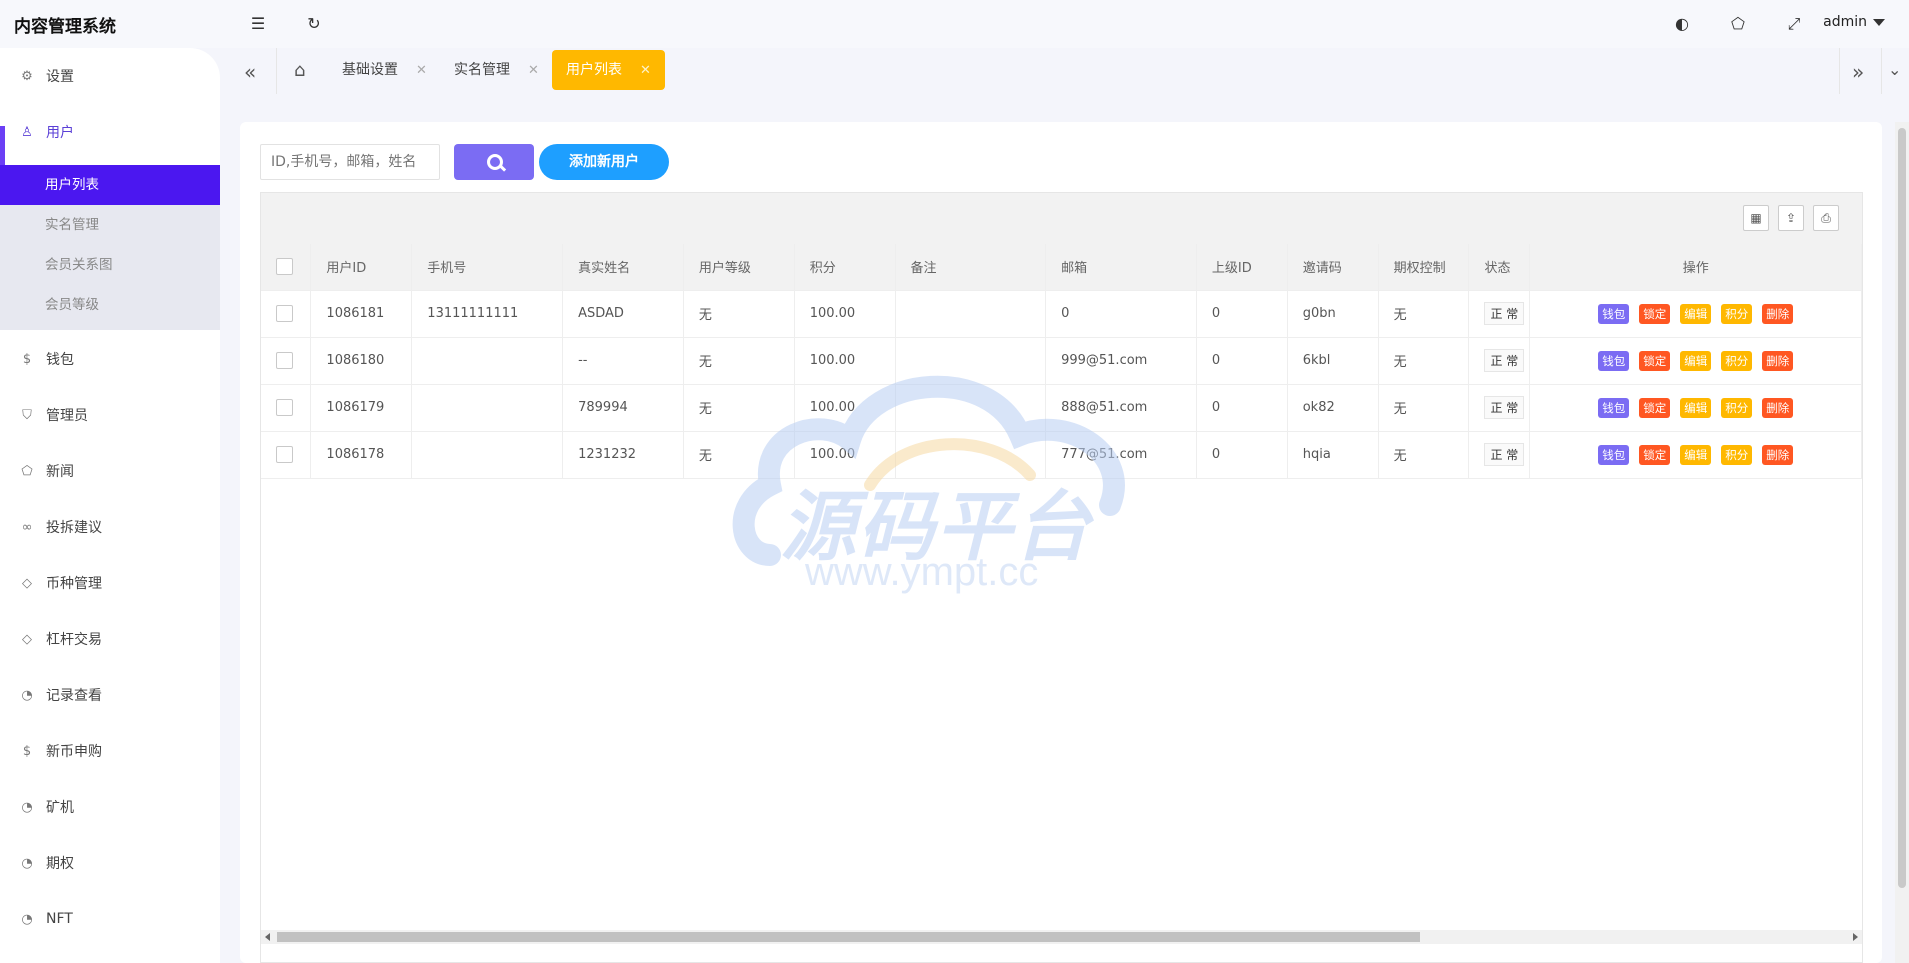 The image size is (1909, 963). Describe the element at coordinates (1858, 72) in the screenshot. I see `double-chevron-right-icon: »` at that location.